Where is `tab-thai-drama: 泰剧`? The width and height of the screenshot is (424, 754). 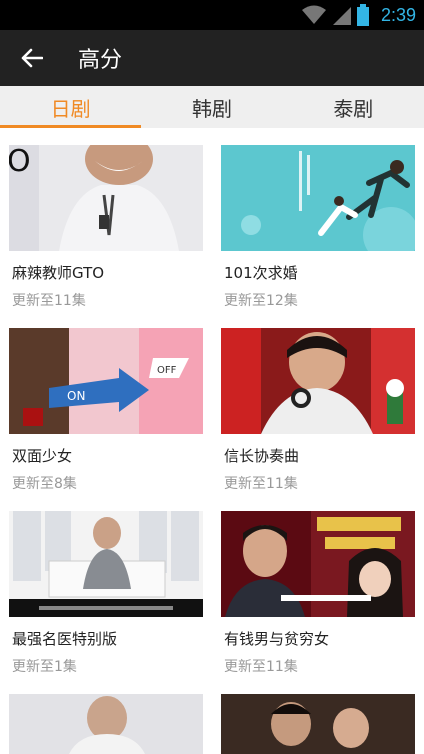
tab-thai-drama: 泰剧 is located at coordinates (353, 107).